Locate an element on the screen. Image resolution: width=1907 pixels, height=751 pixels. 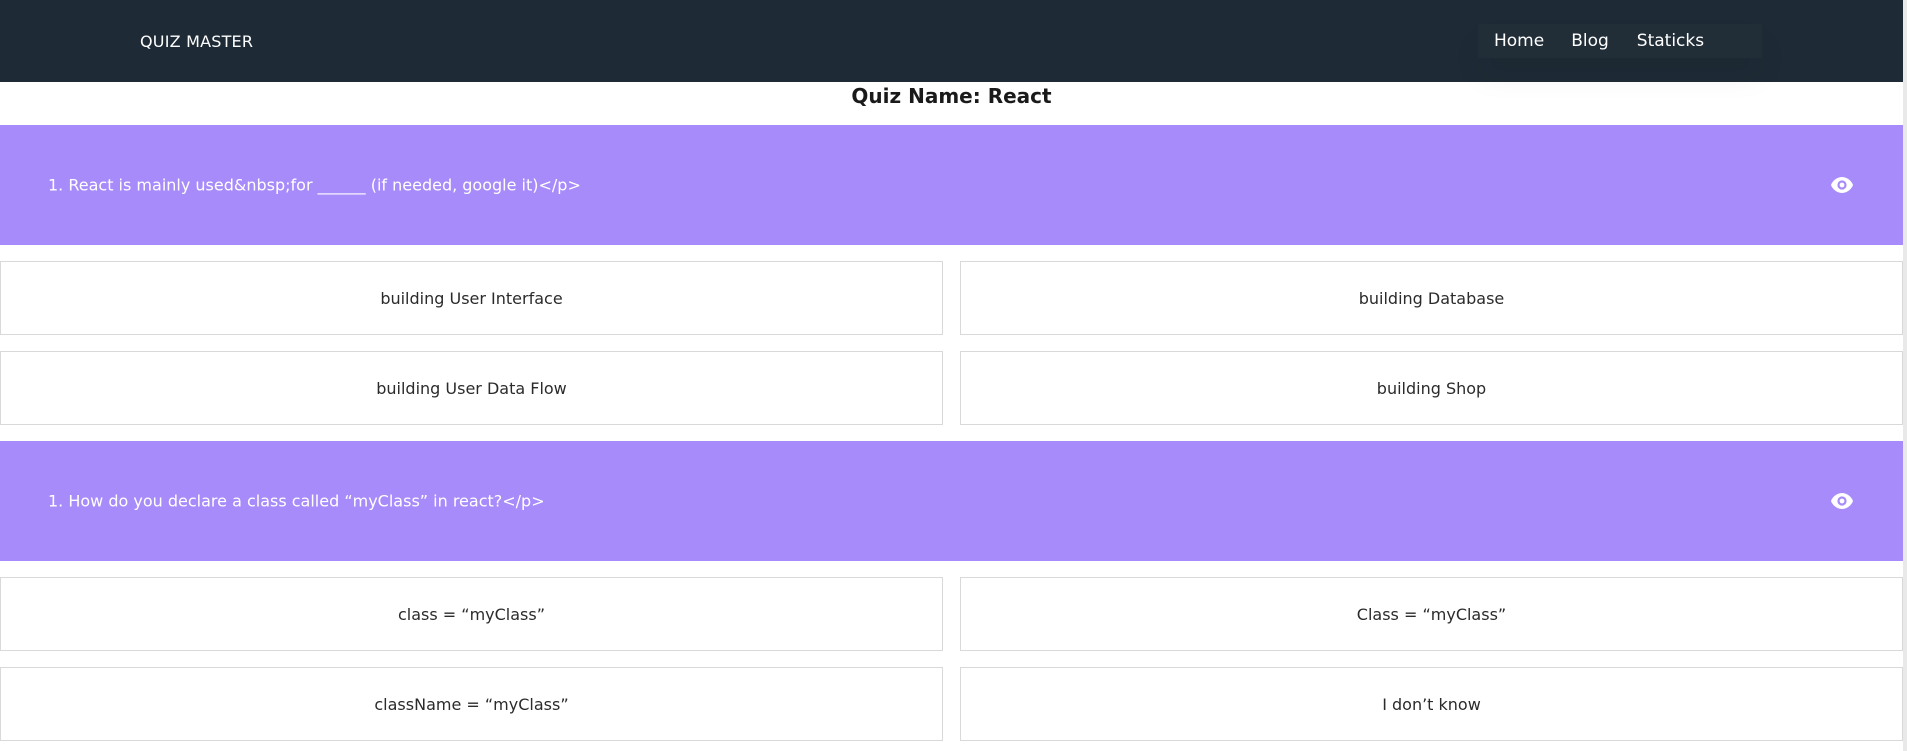
answer-option: building Shop is located at coordinates (1431, 388).